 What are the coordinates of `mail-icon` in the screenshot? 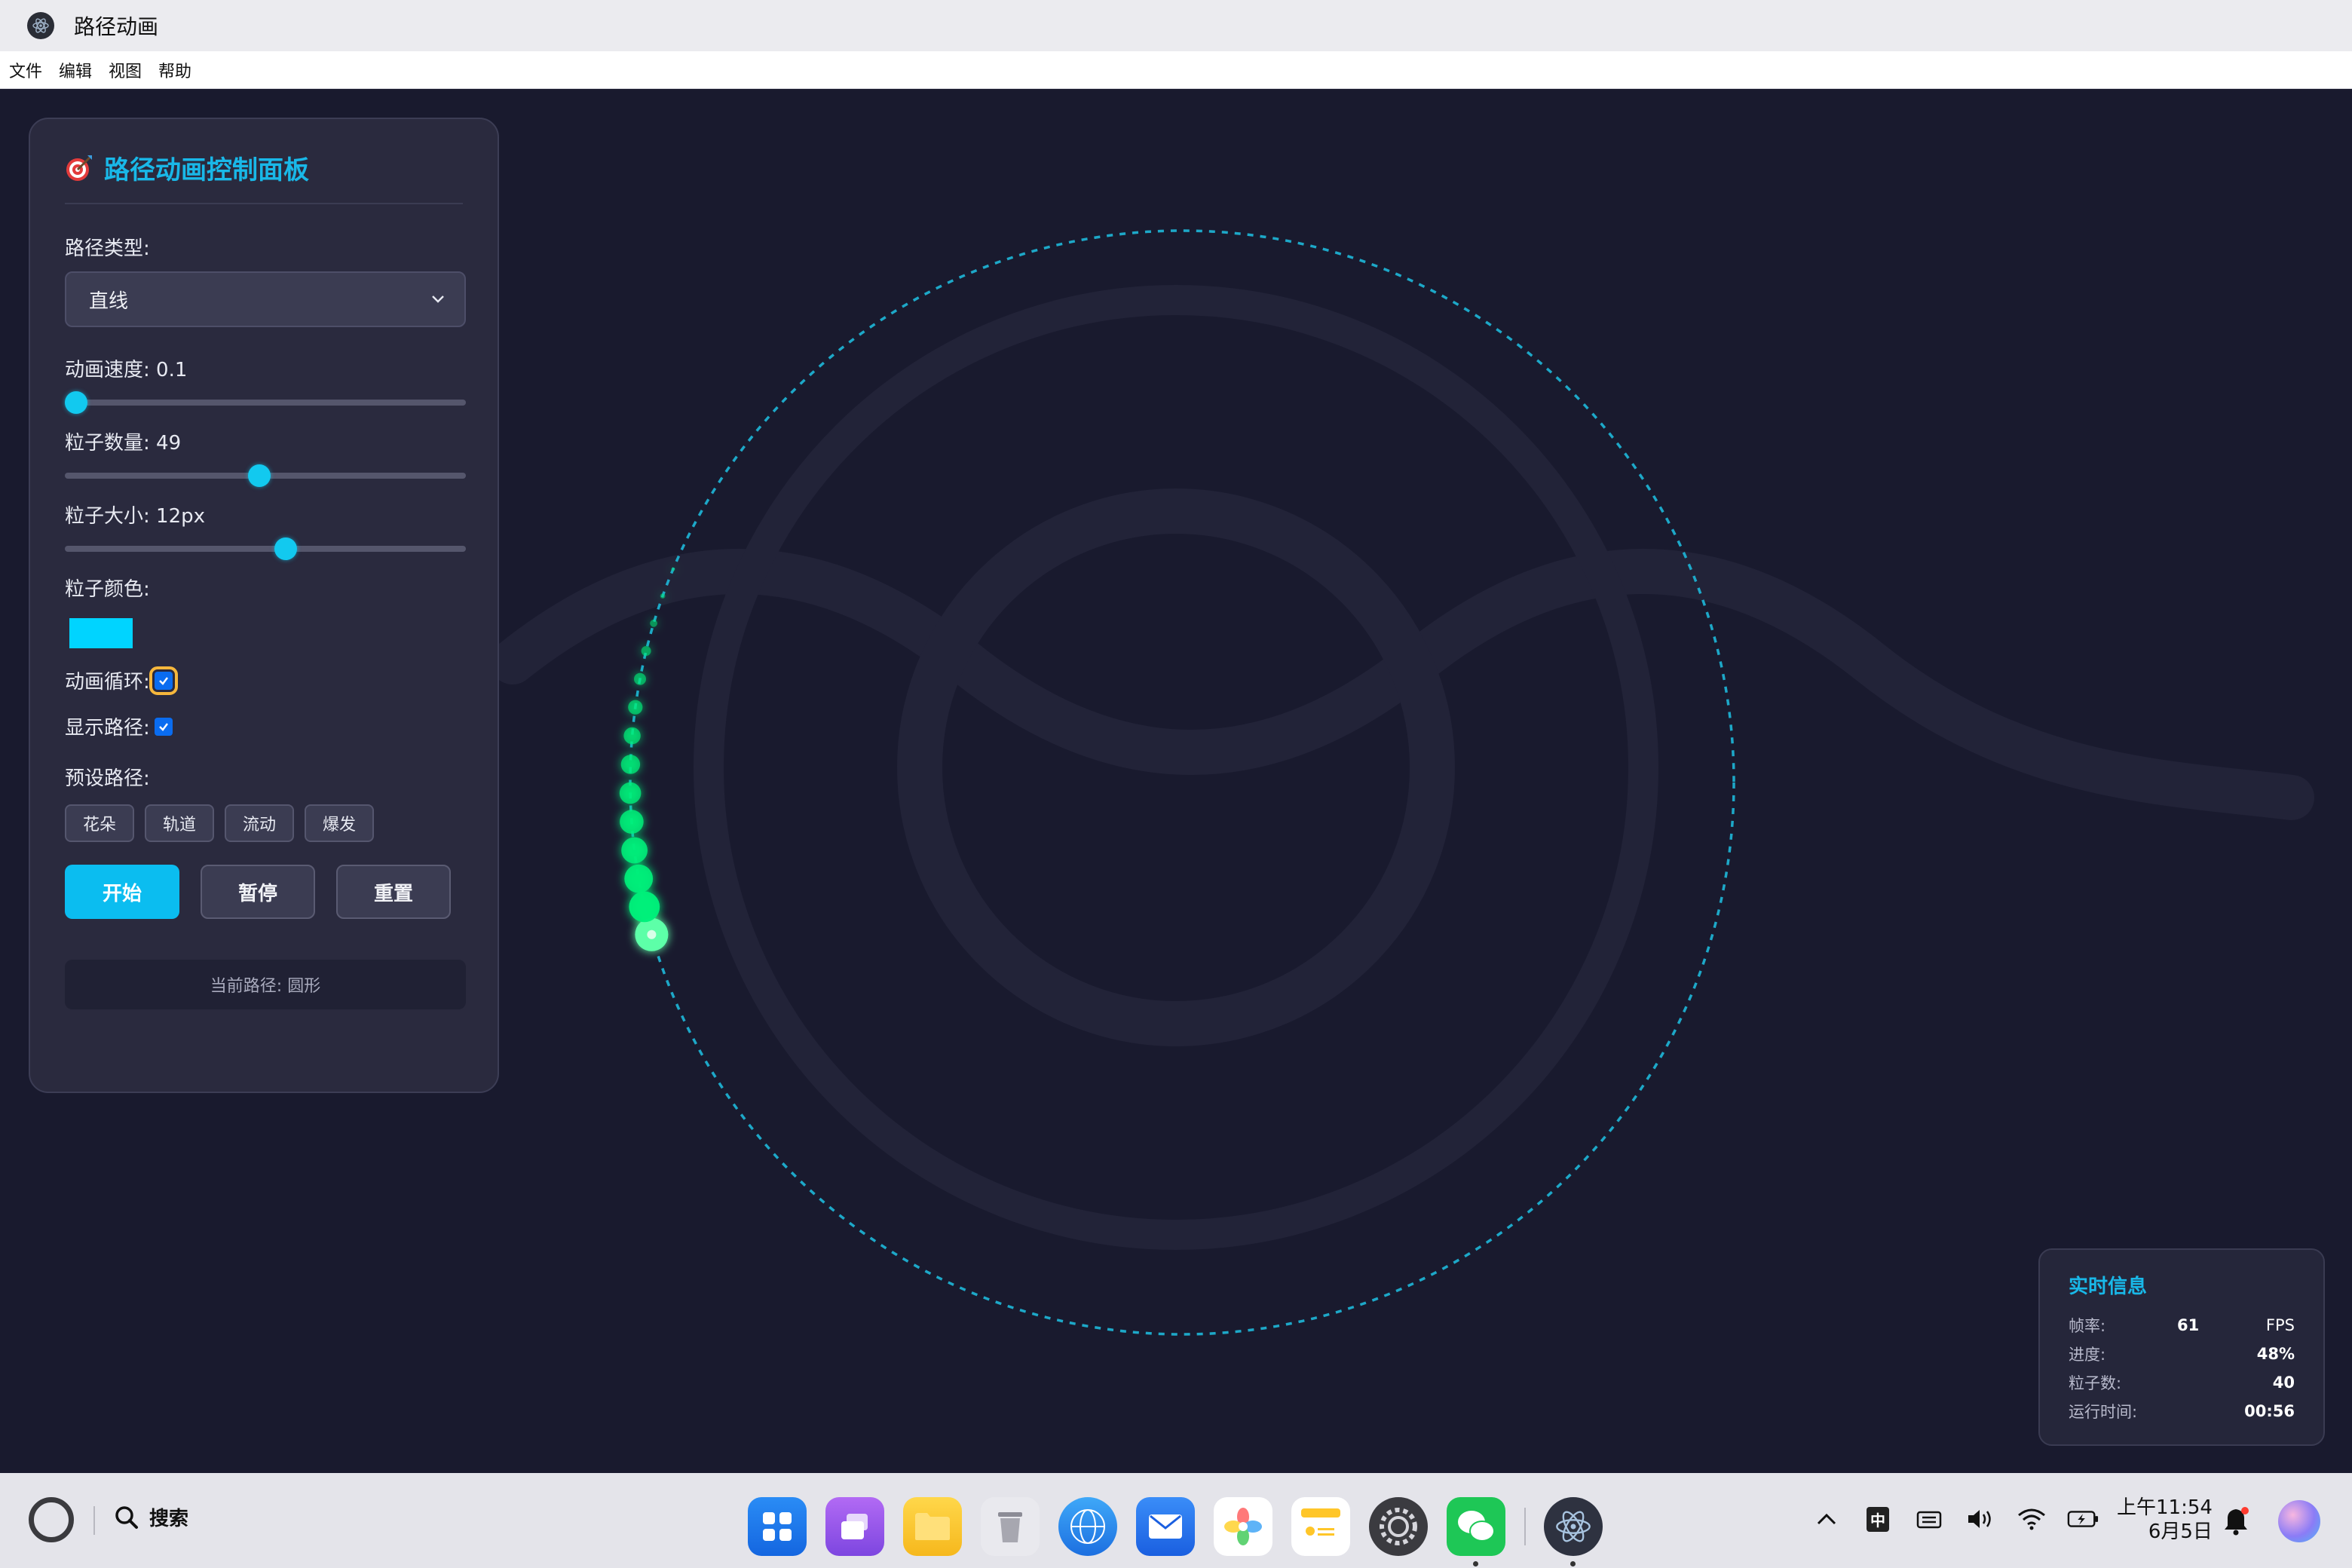 It's located at (1165, 1526).